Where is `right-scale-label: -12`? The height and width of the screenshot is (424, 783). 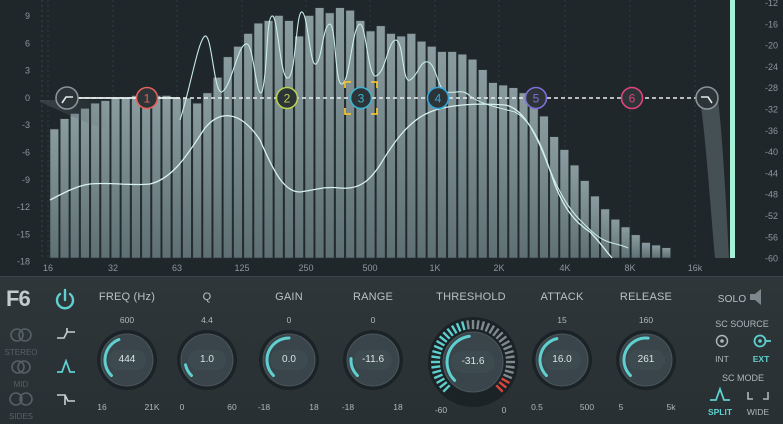 right-scale-label: -12 is located at coordinates (771, 4).